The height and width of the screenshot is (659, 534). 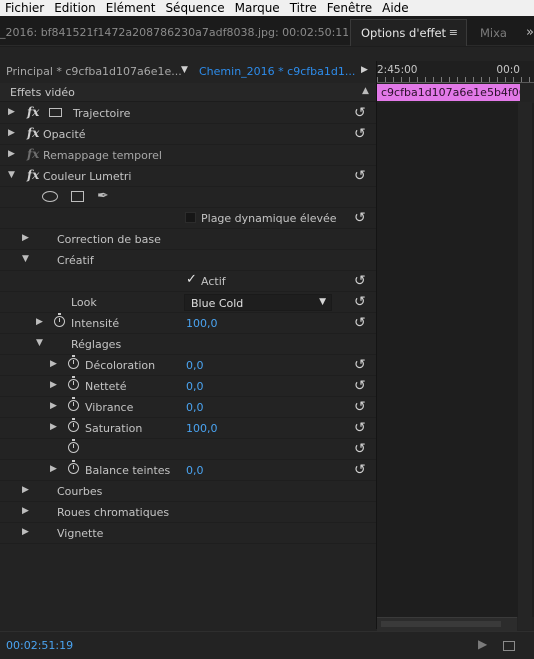 I want to click on pen-mask-icon: ✒, so click(x=103, y=196).